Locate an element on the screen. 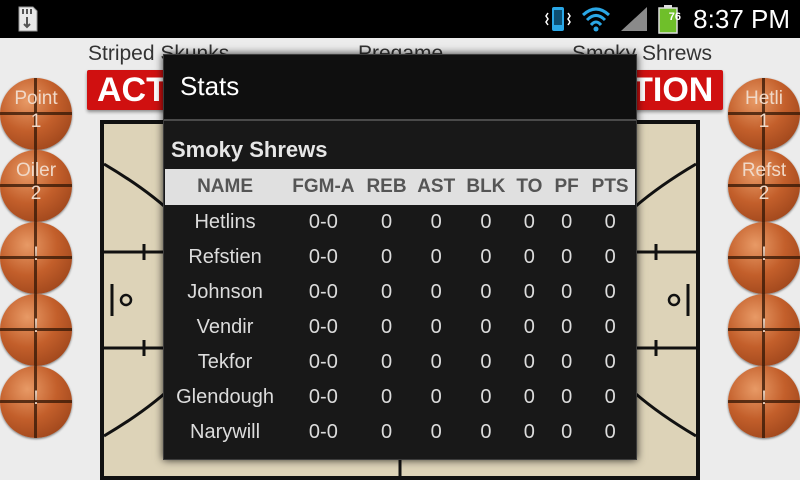 This screenshot has width=800, height=480. cell-name: Tekfor is located at coordinates (225, 362).